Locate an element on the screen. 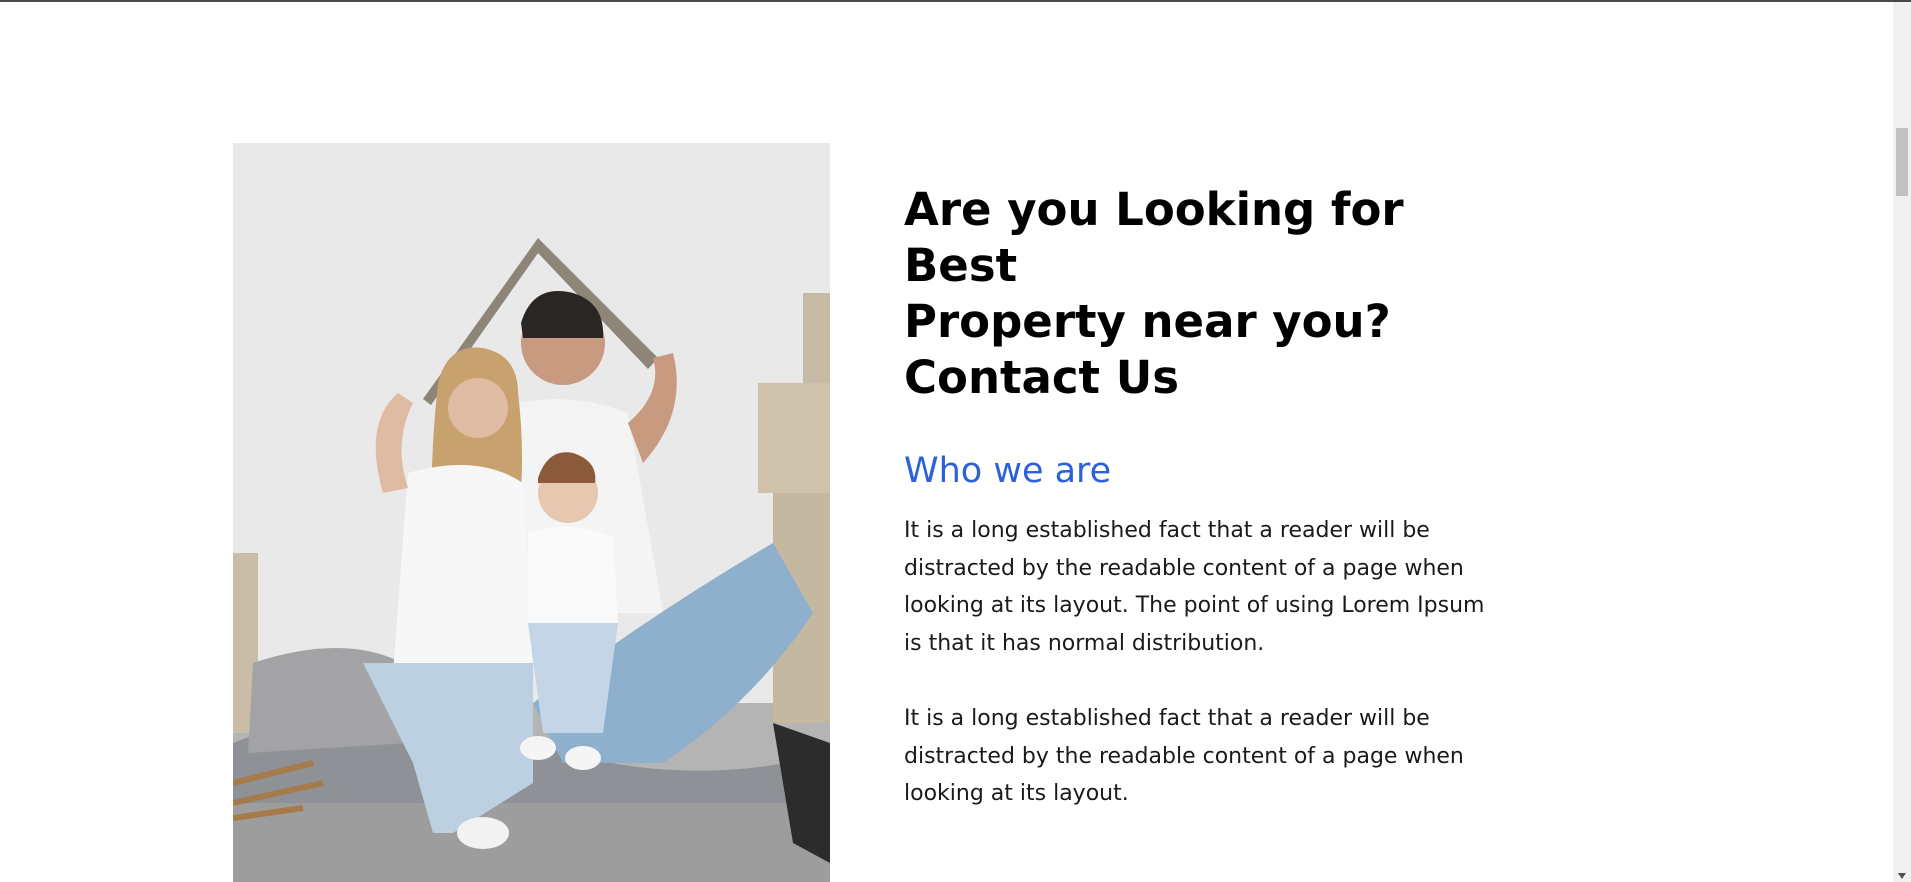 Image resolution: width=1911 pixels, height=882 pixels. who-we-are-heading: Who we are is located at coordinates (1008, 471).